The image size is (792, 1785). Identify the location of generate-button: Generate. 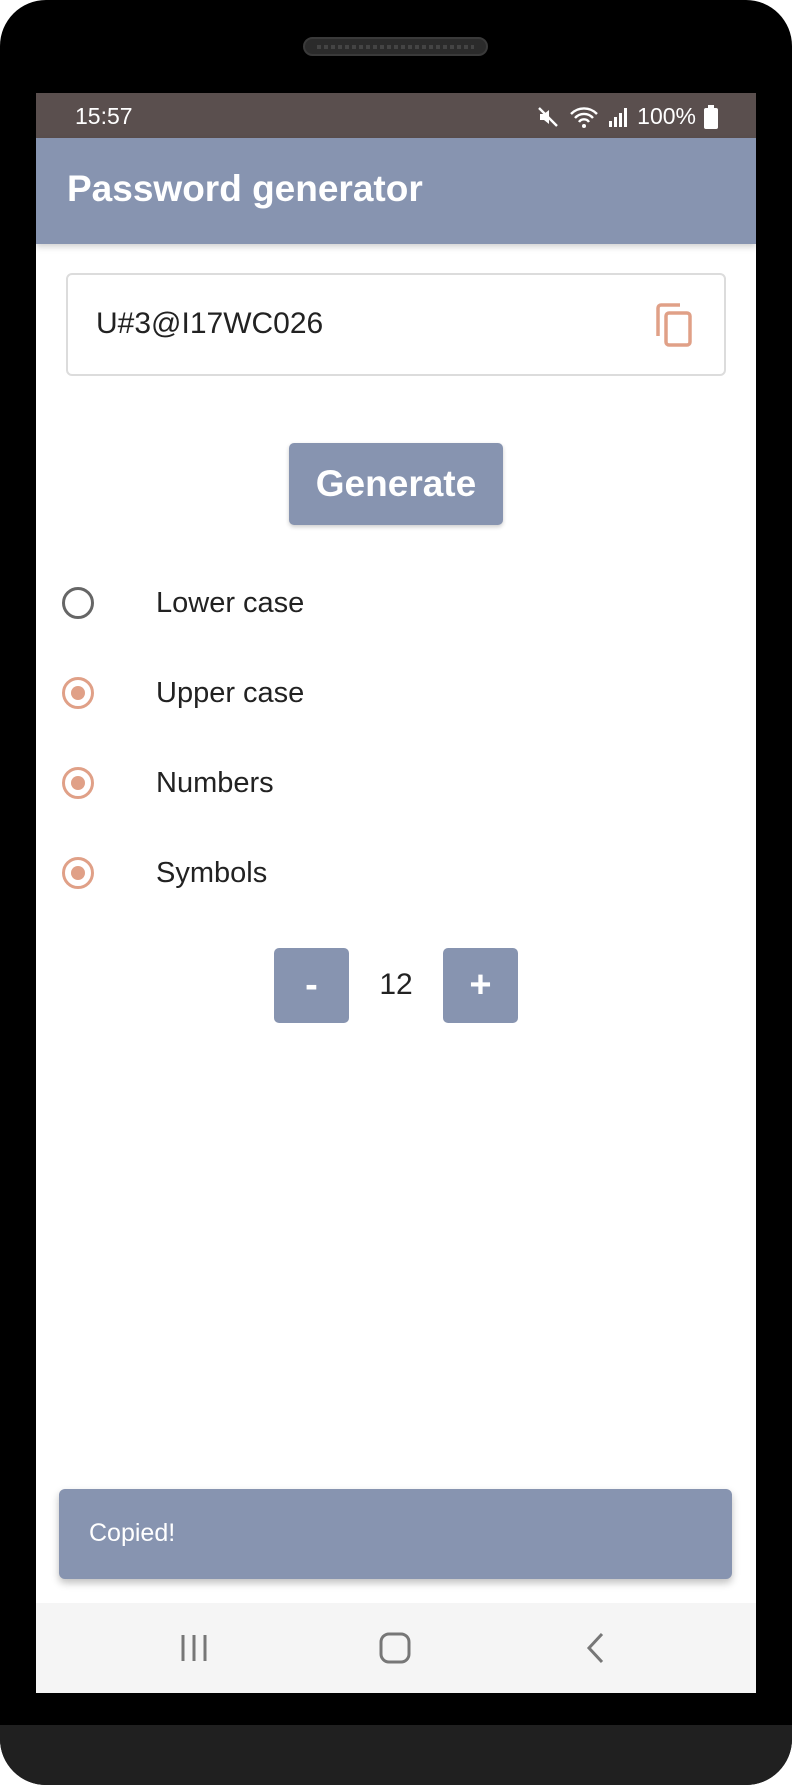
(396, 484).